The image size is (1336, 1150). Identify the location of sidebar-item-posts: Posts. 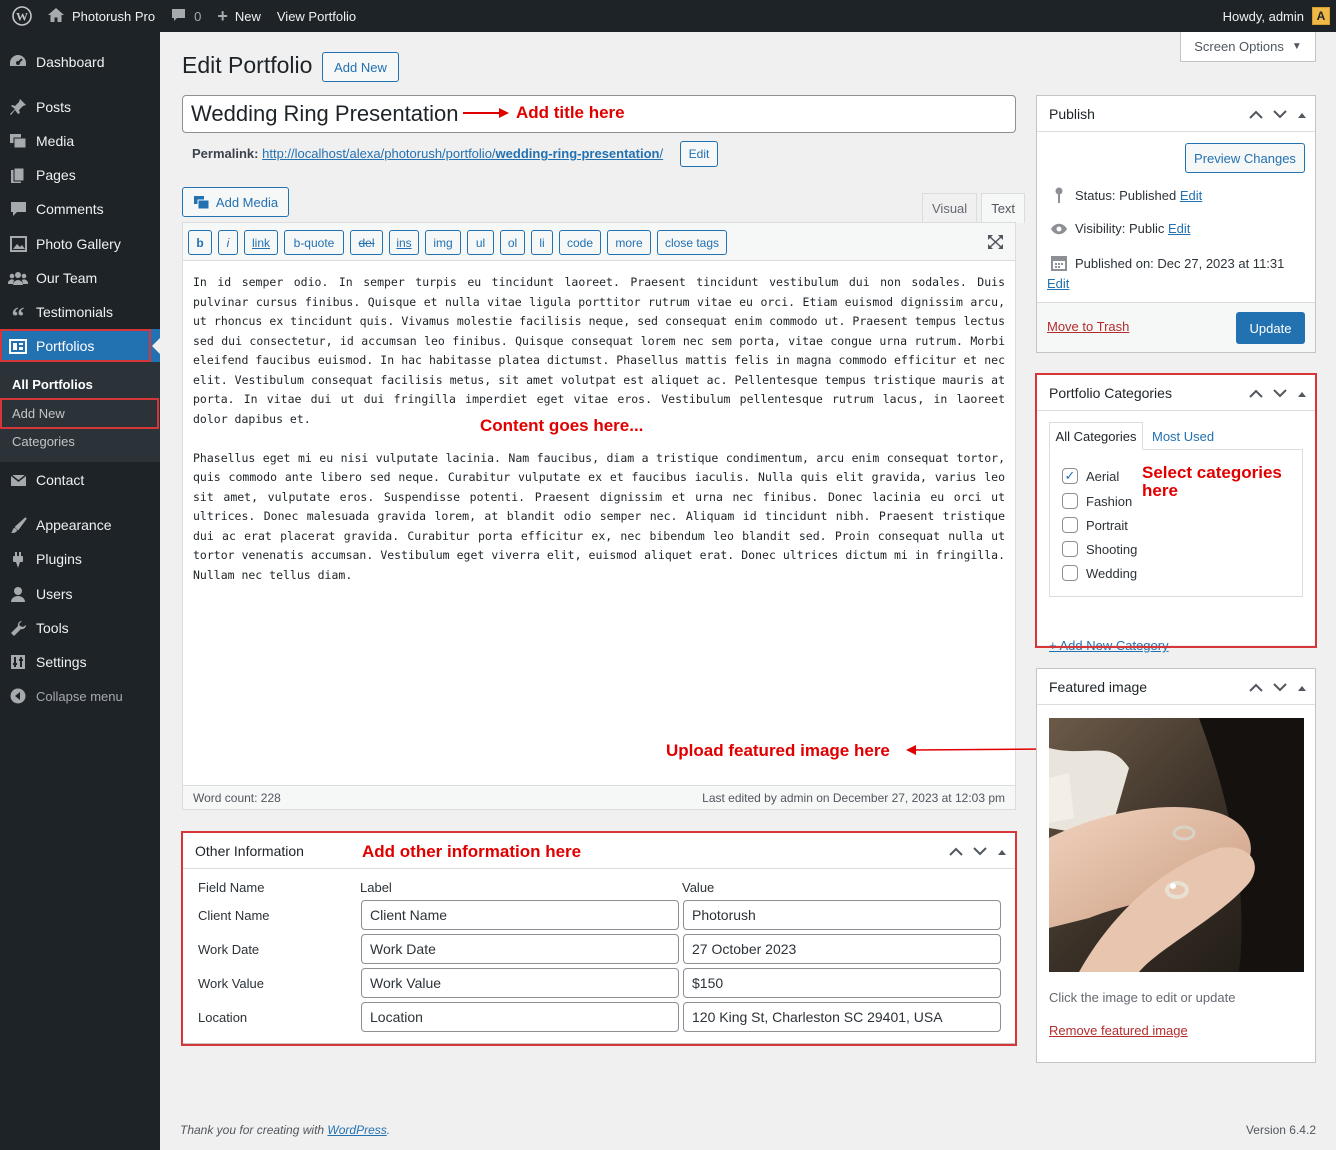
(80, 107).